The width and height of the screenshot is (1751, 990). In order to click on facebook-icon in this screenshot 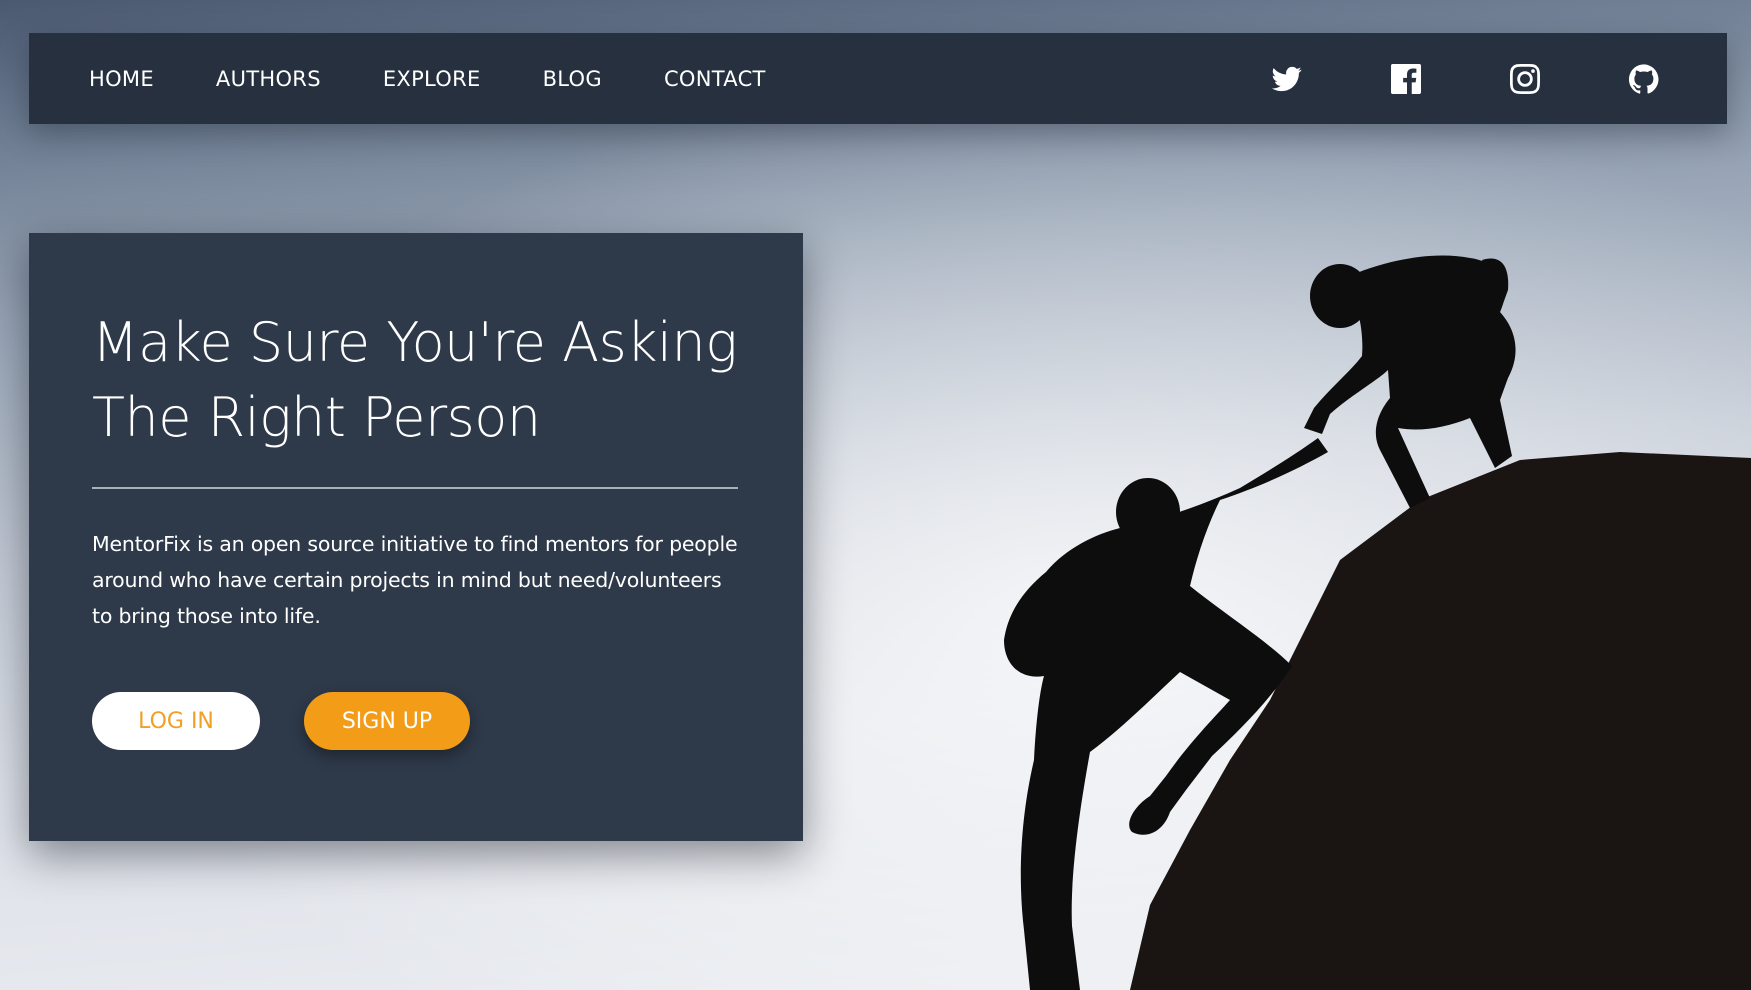, I will do `click(1406, 78)`.